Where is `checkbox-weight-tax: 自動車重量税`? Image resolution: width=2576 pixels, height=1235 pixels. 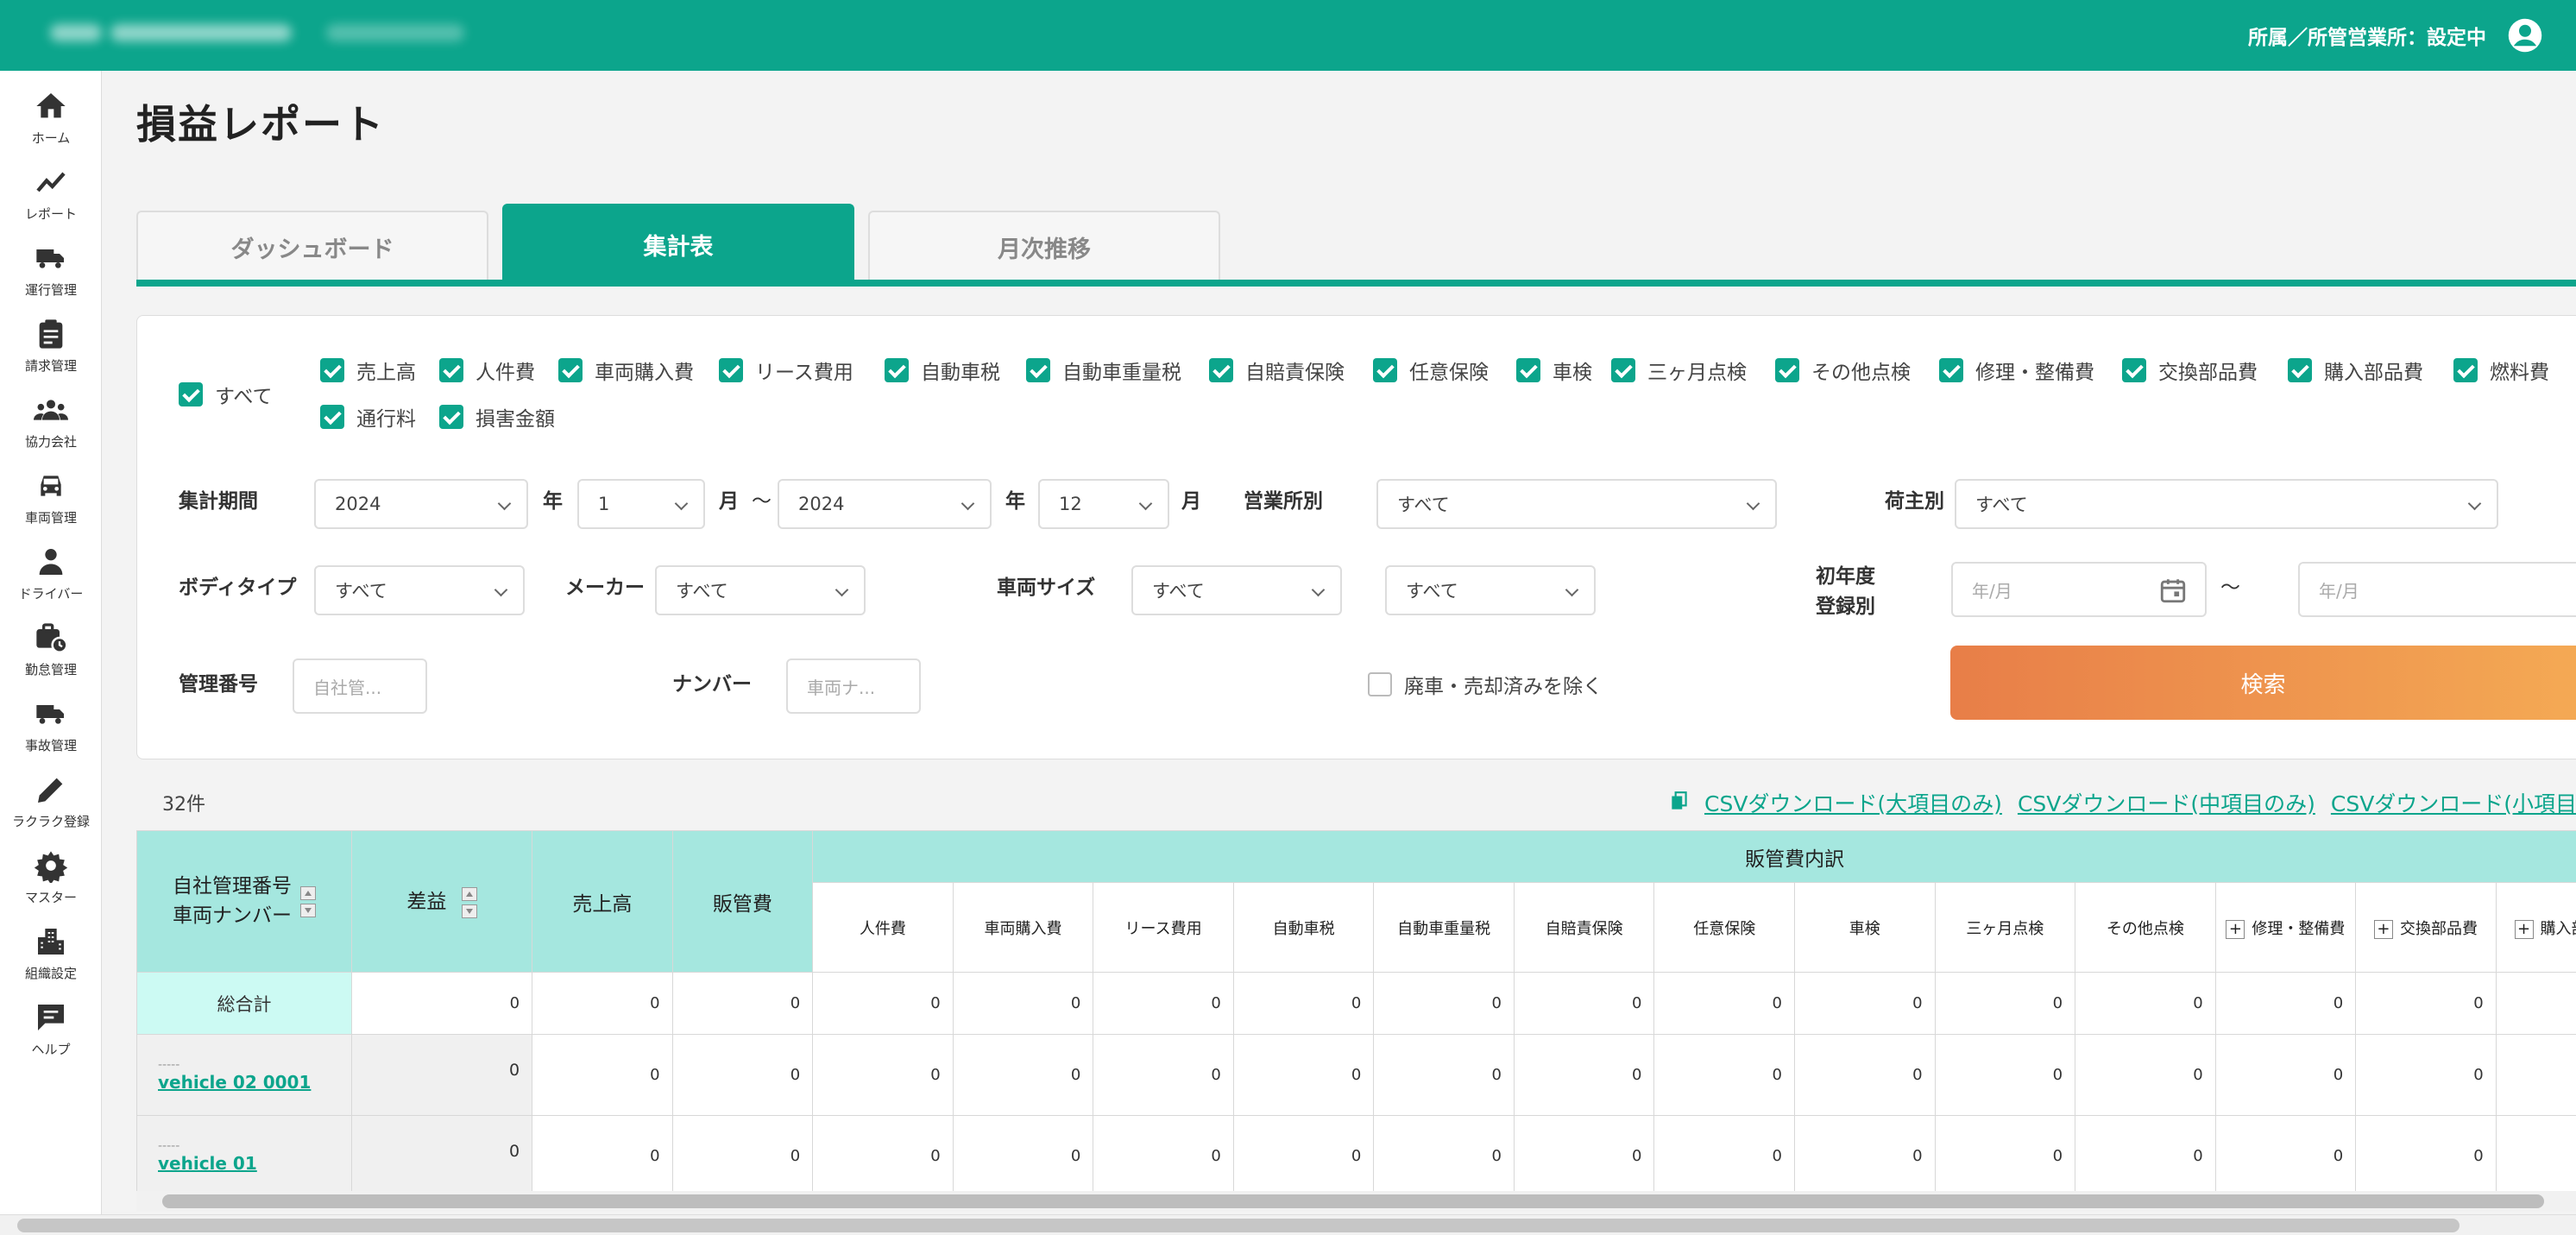 checkbox-weight-tax: 自動車重量税 is located at coordinates (1104, 370).